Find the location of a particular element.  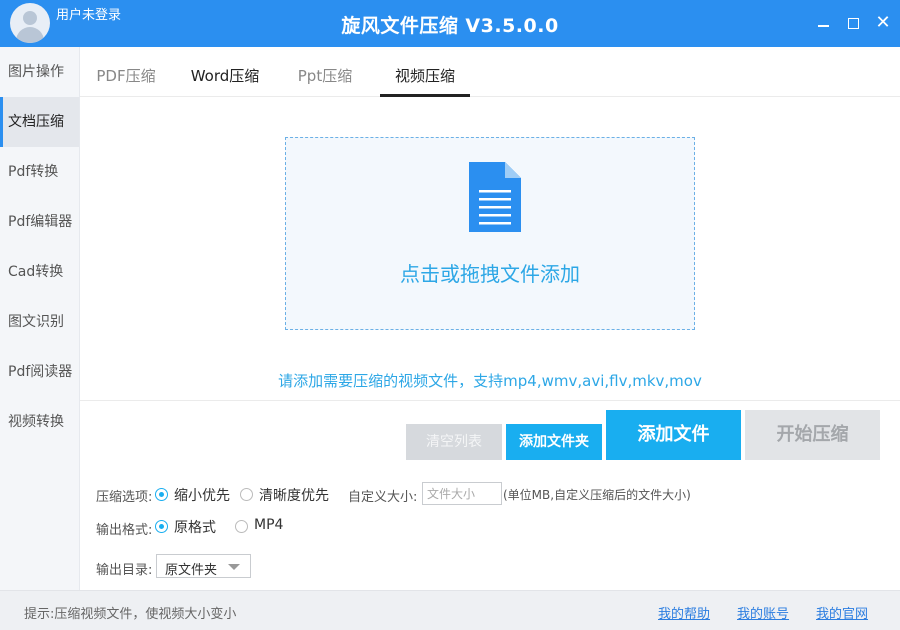

custom-size-label: 自定义大小: is located at coordinates (383, 497).